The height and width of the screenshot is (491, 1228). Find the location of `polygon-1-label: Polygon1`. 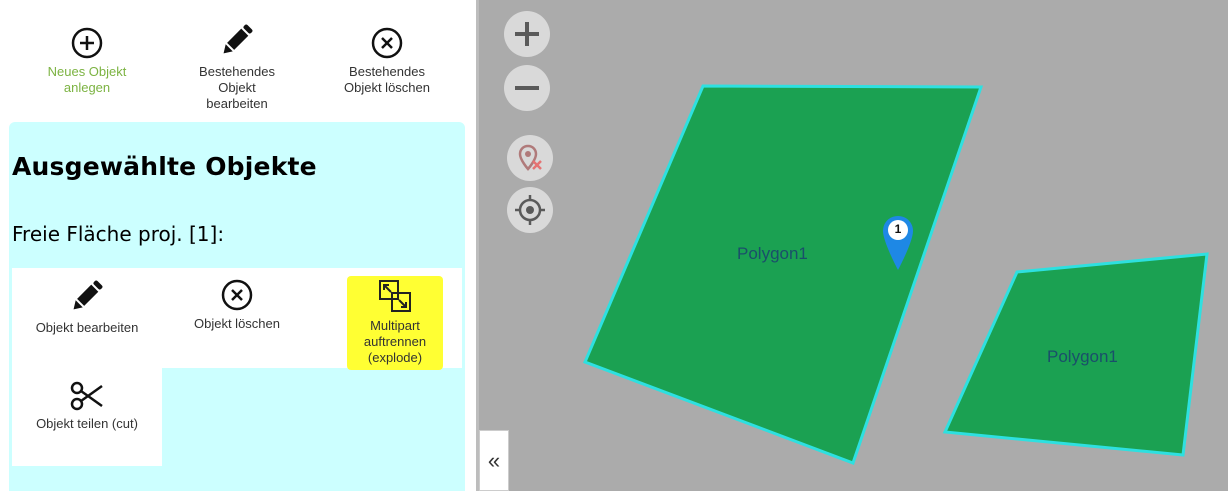

polygon-1-label: Polygon1 is located at coordinates (772, 253).